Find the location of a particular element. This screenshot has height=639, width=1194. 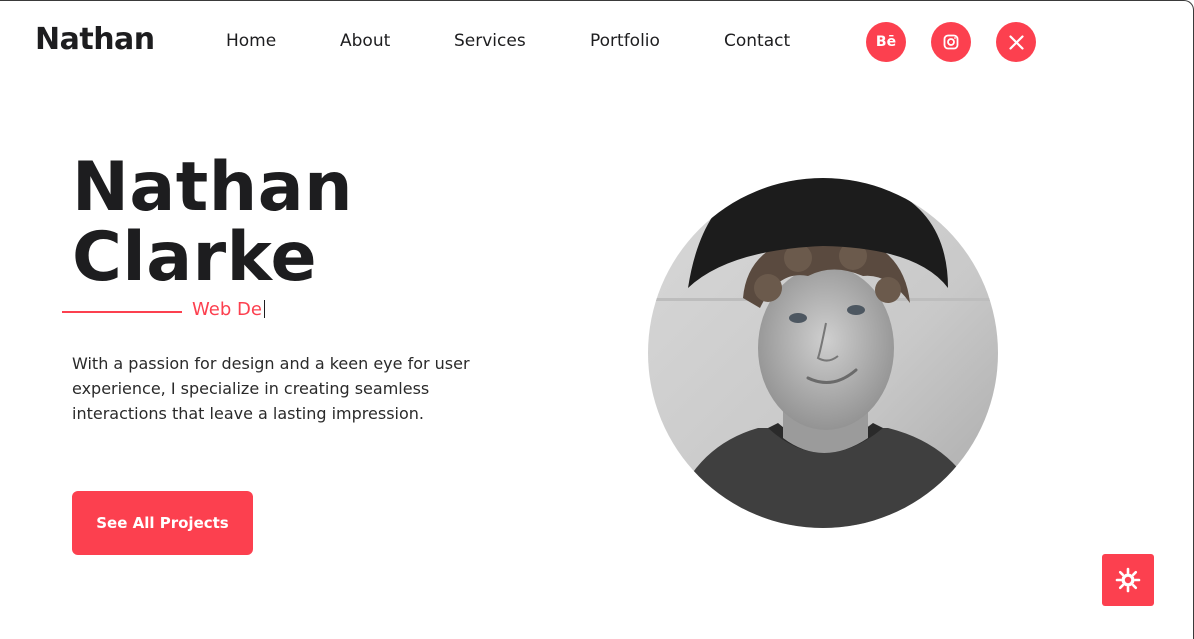

x-twitter-icon is located at coordinates (1016, 42).